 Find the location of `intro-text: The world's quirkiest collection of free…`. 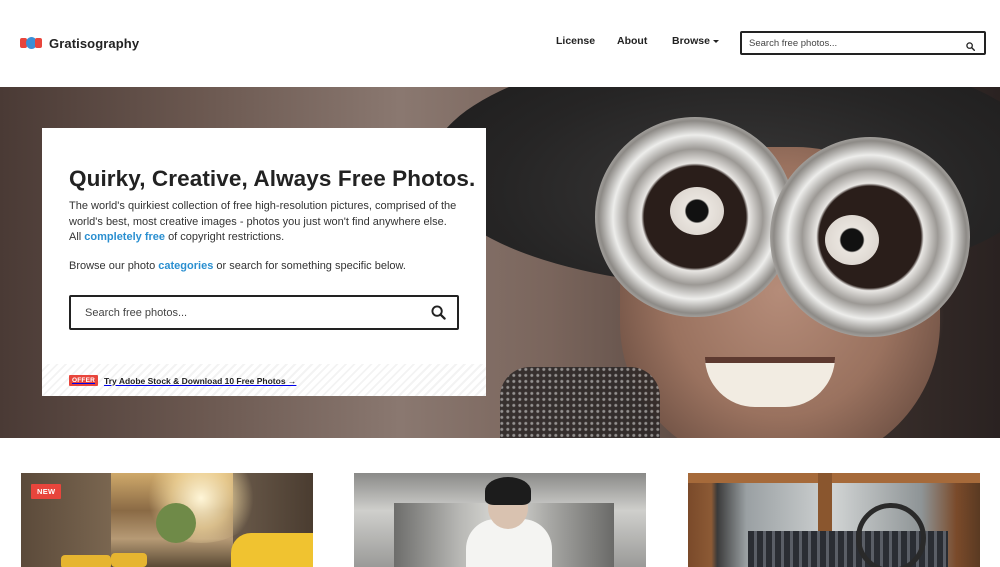

intro-text: The world's quirkiest collection of free… is located at coordinates (264, 222).